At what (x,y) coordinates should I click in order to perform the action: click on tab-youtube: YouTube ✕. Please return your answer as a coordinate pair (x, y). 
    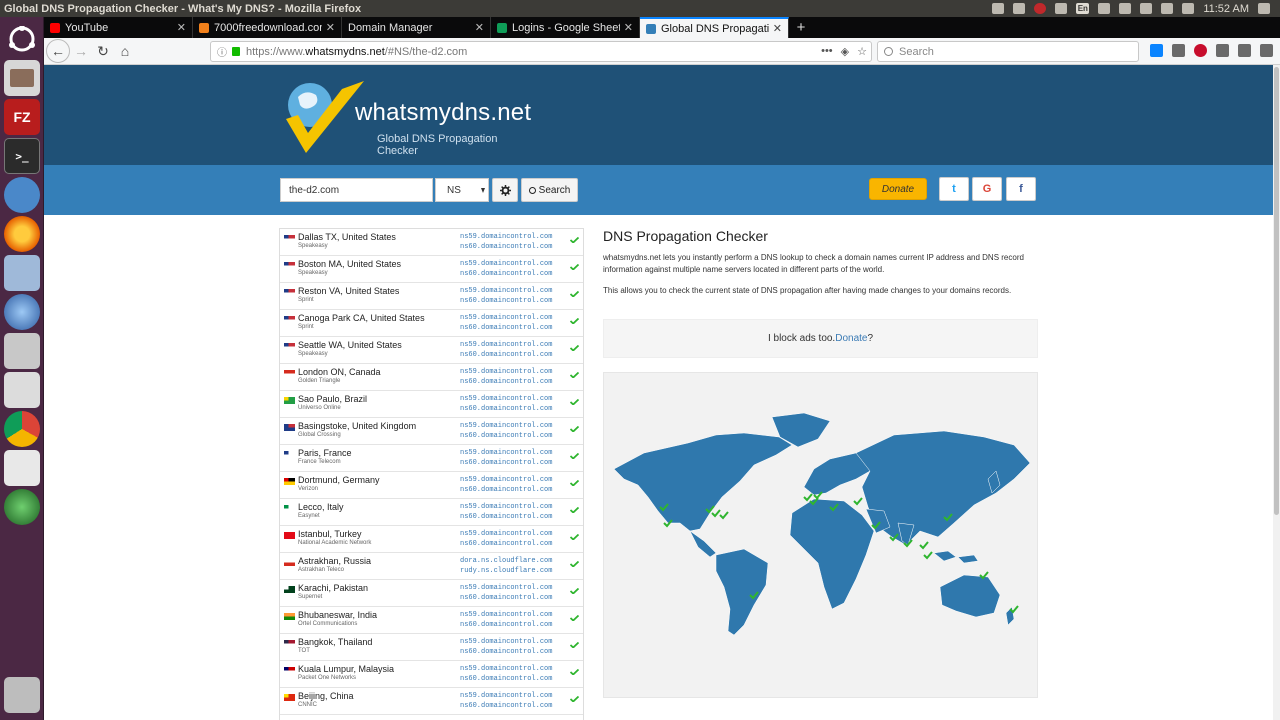
    Looking at the image, I should click on (118, 27).